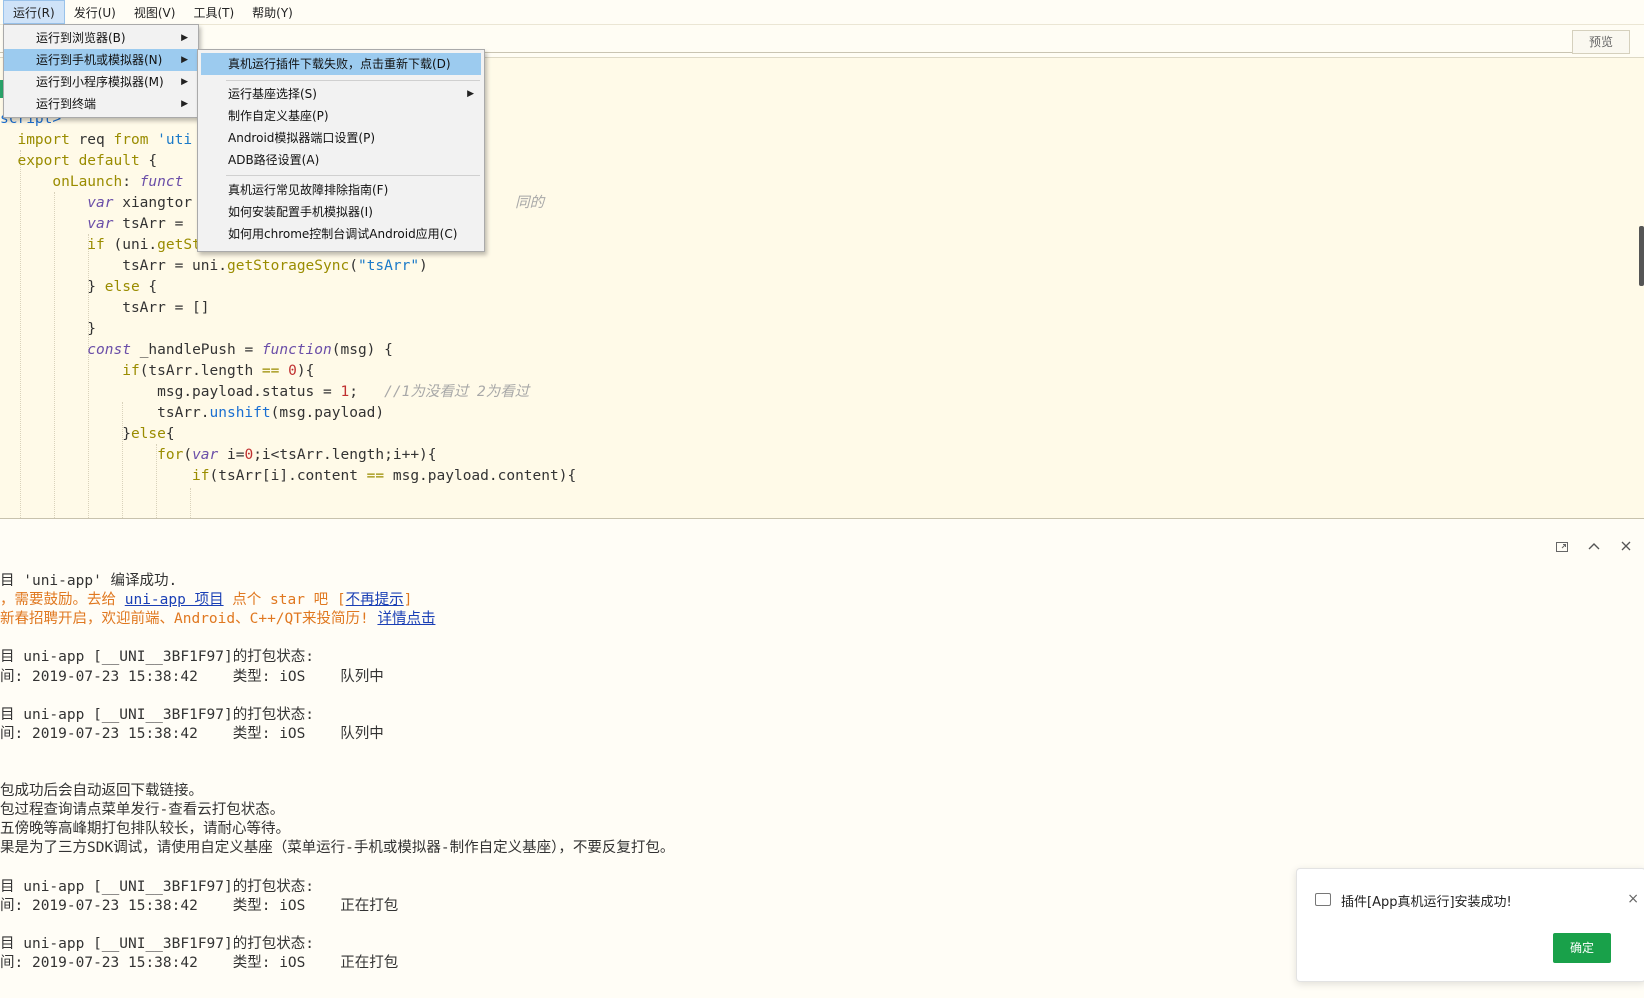 This screenshot has width=1644, height=998. What do you see at coordinates (1641, 256) in the screenshot?
I see `editor-scrollbar` at bounding box center [1641, 256].